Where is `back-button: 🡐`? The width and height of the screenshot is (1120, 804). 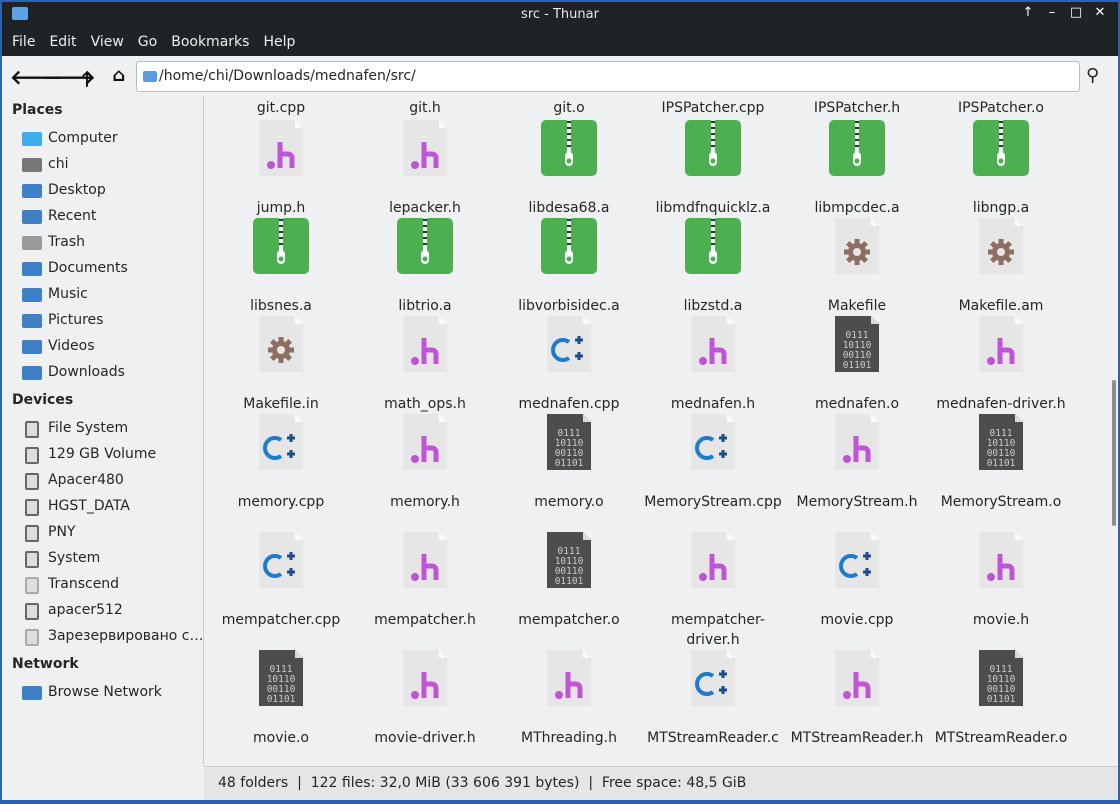 back-button: 🡐 is located at coordinates (37, 77).